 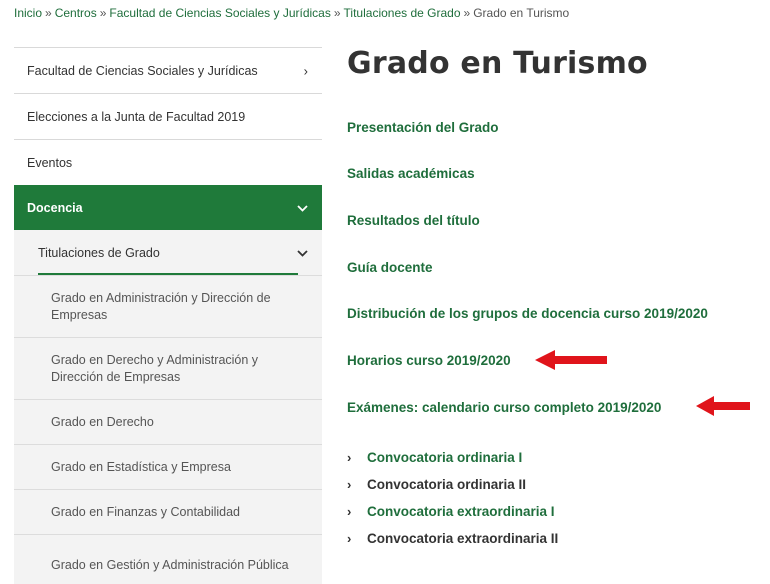 What do you see at coordinates (429, 360) in the screenshot?
I see `link-horarios: Horarios curso 2019/2020` at bounding box center [429, 360].